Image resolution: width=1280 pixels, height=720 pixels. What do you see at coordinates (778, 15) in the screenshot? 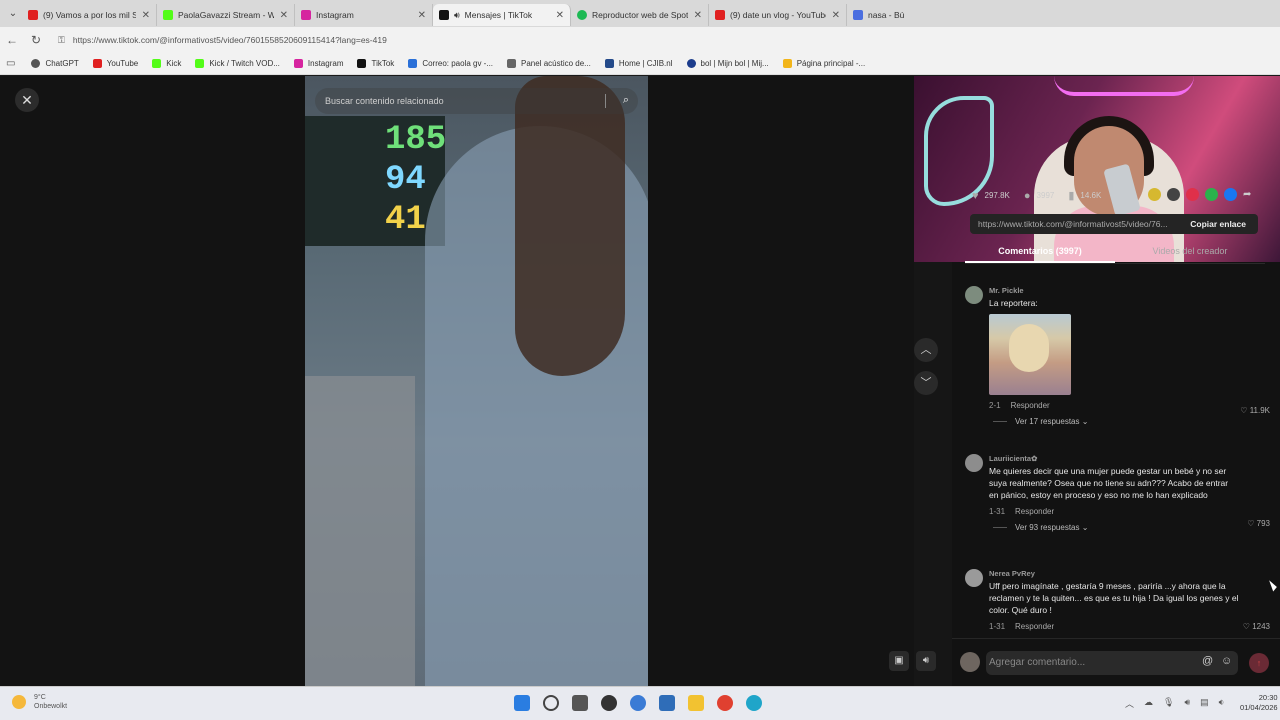
I see `browser-tab-6: (9) date un vlog - YouTube ✕` at bounding box center [778, 15].